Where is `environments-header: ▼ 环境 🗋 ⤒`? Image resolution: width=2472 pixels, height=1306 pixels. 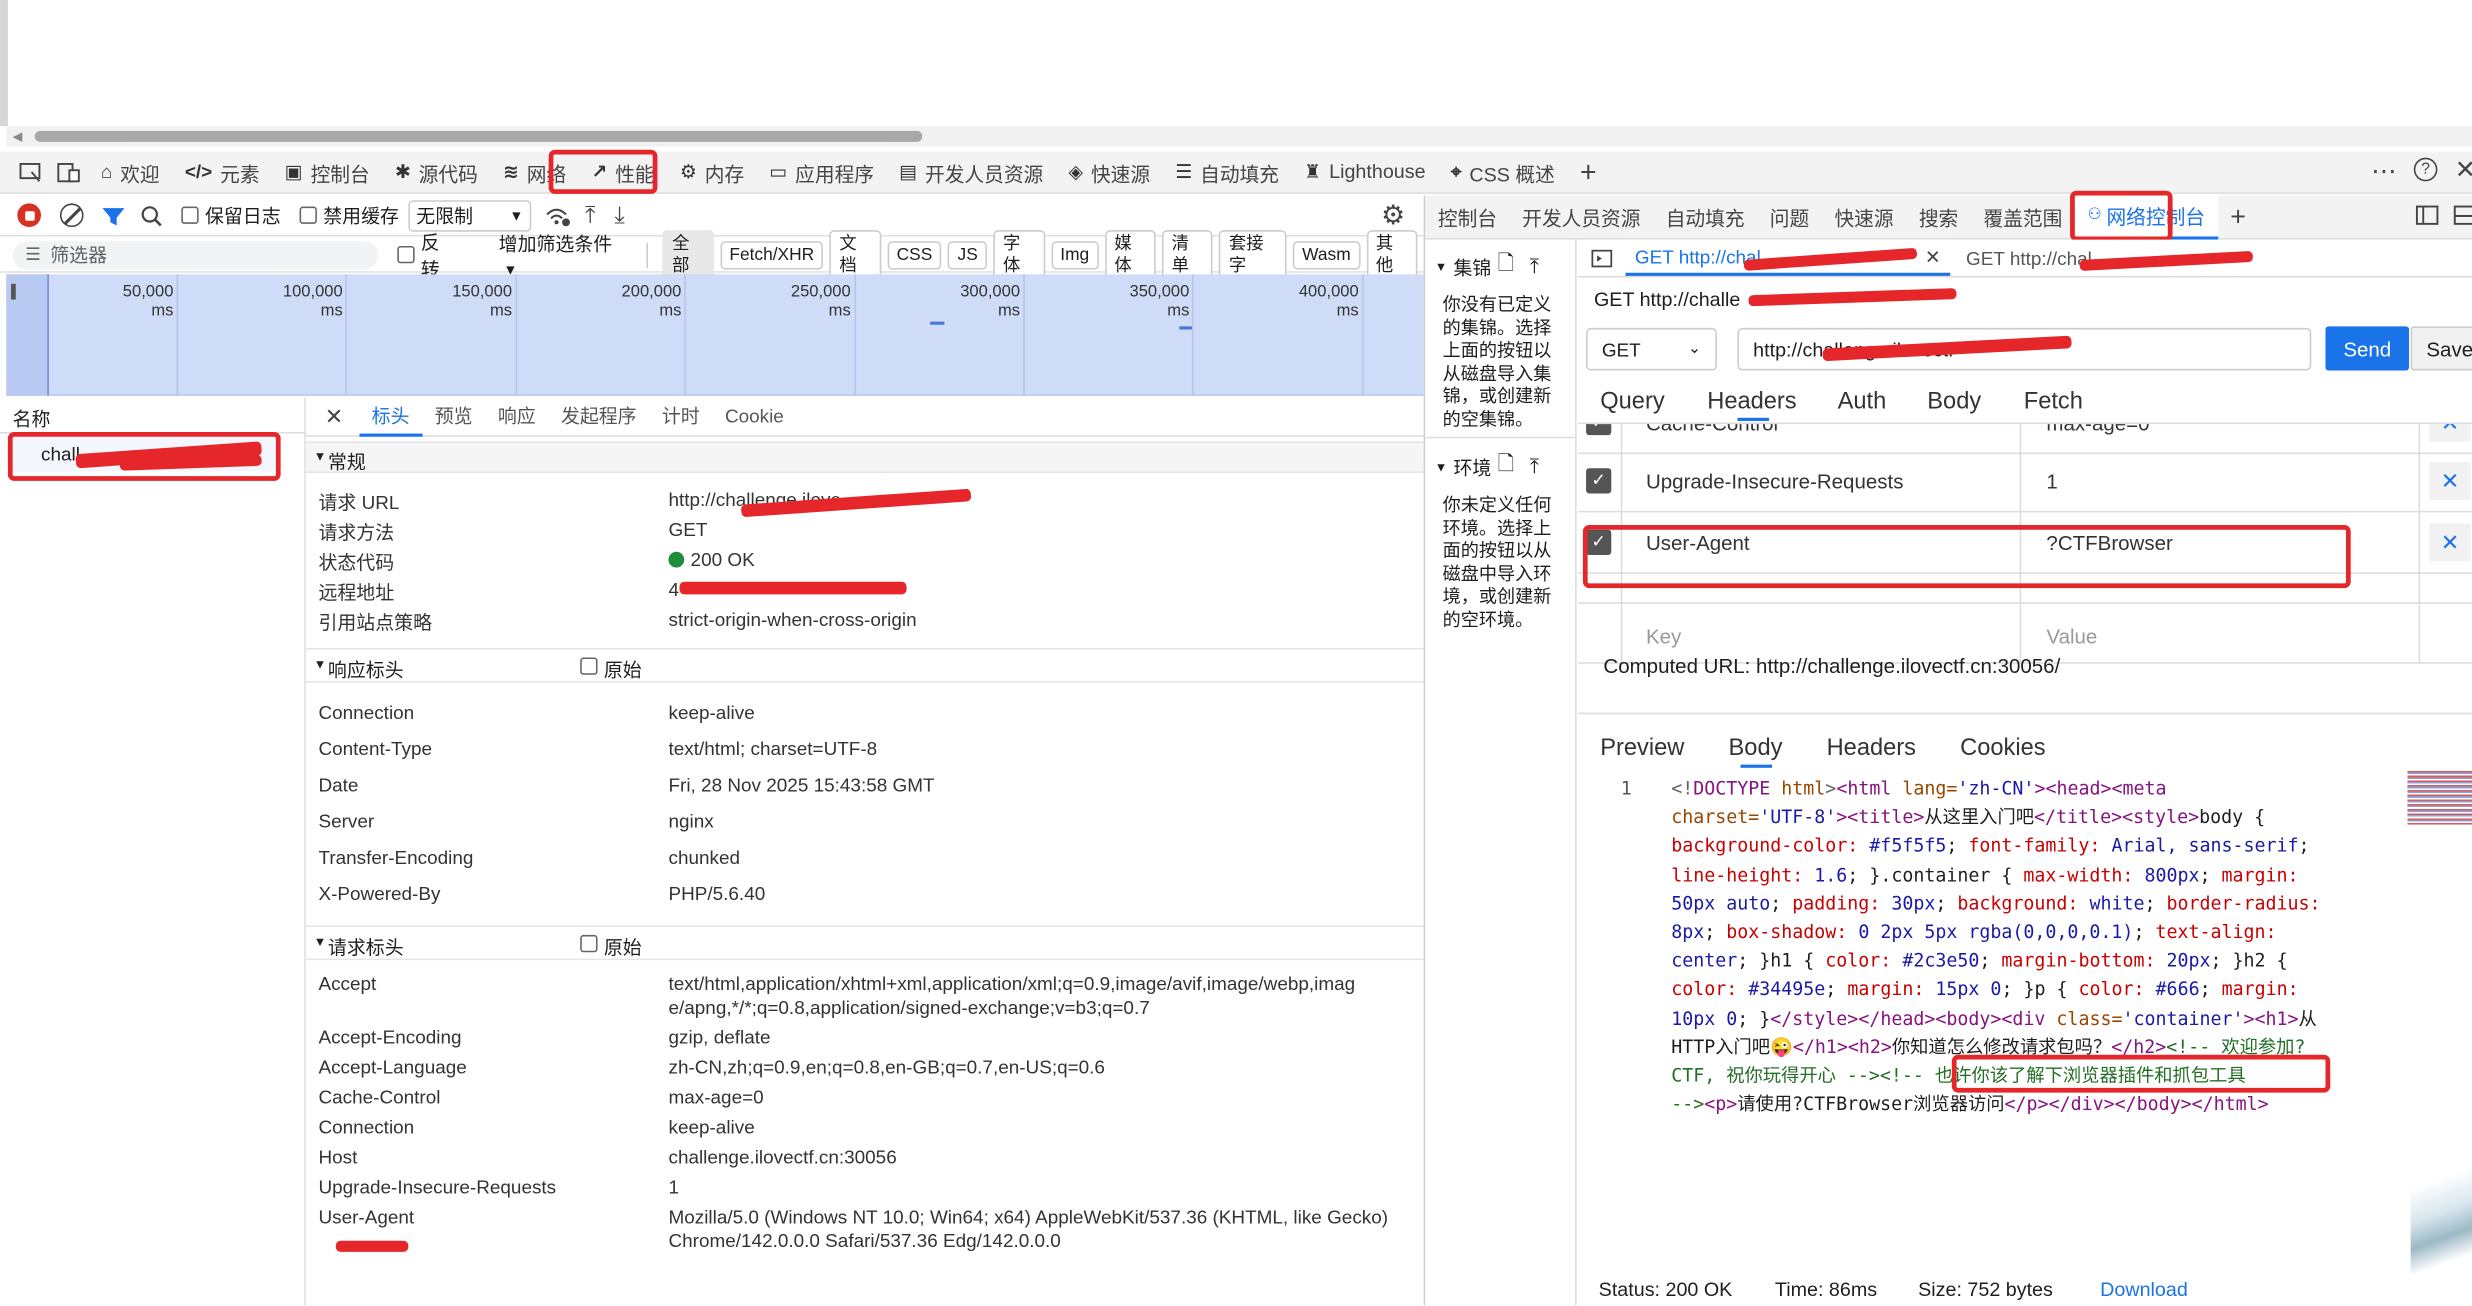
environments-header: ▼ 环境 🗋 ⤒ is located at coordinates (1487, 466).